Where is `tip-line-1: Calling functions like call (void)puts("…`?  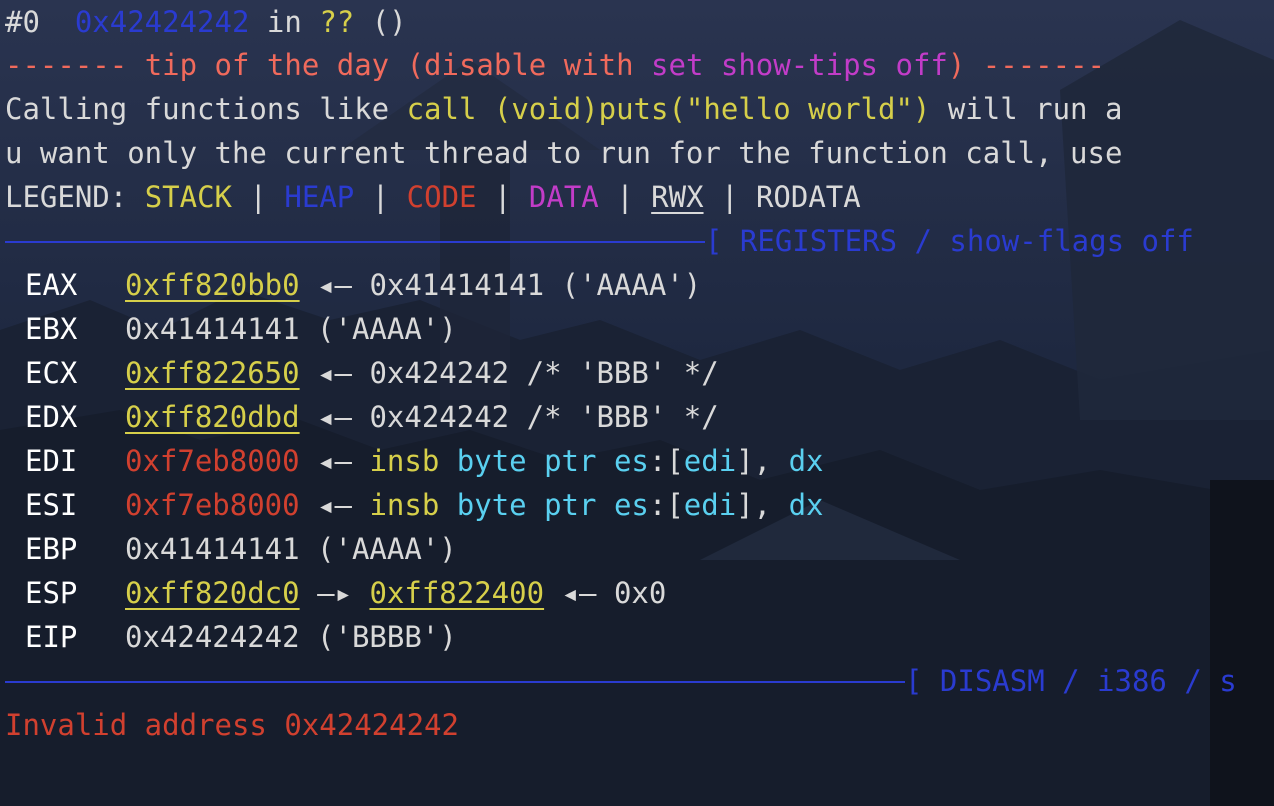 tip-line-1: Calling functions like call (void)puts("… is located at coordinates (639, 109).